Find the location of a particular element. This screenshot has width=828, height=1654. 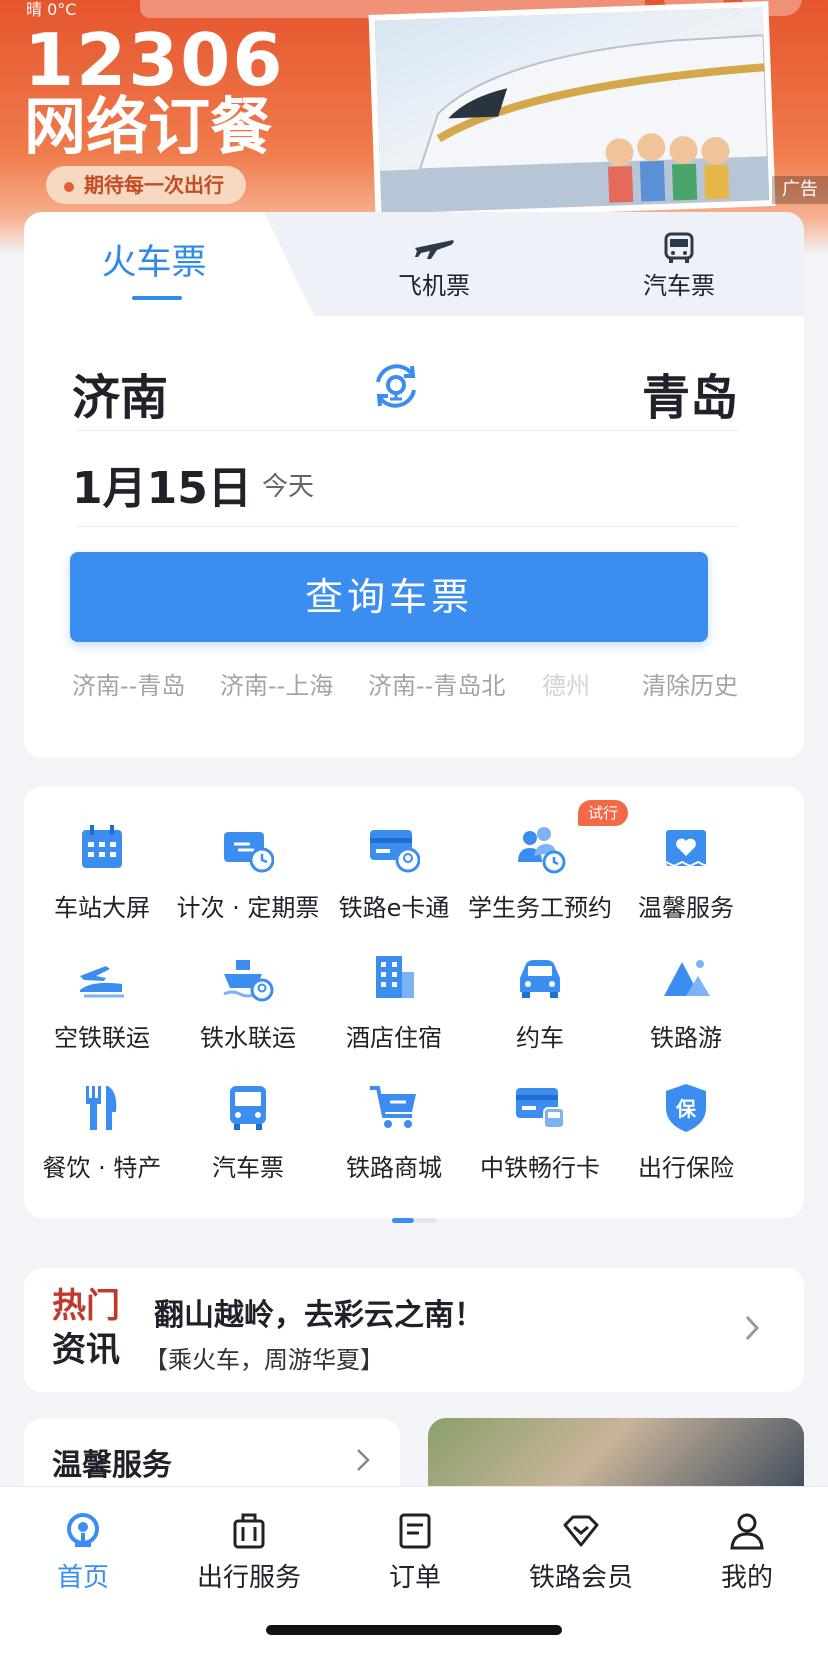

tab-orders: 订单 is located at coordinates (415, 1542).